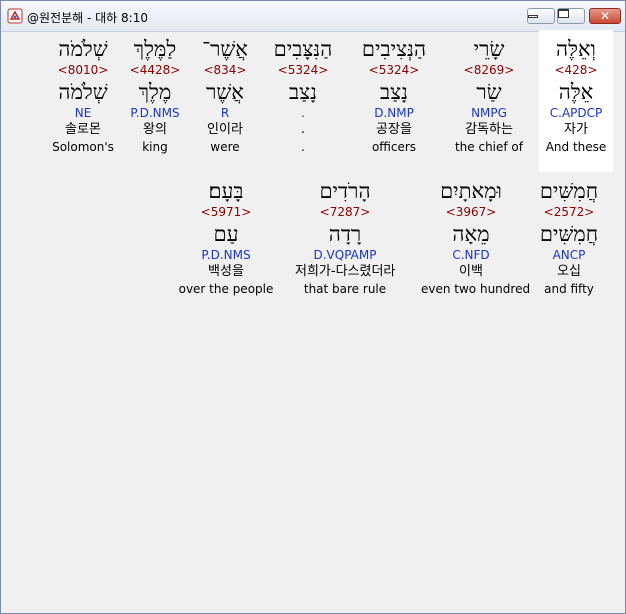 The image size is (626, 614). What do you see at coordinates (471, 271) in the screenshot?
I see `korean-gloss: 이백` at bounding box center [471, 271].